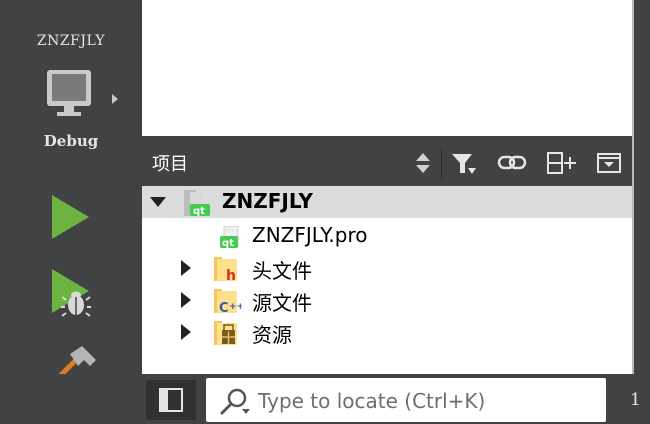 The width and height of the screenshot is (650, 424). Describe the element at coordinates (633, 192) in the screenshot. I see `right-scroll-edge` at that location.